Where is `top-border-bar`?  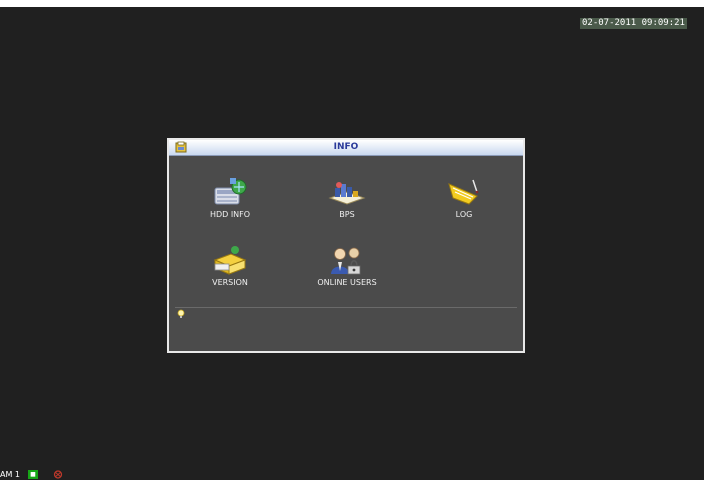
top-border-bar is located at coordinates (352, 3).